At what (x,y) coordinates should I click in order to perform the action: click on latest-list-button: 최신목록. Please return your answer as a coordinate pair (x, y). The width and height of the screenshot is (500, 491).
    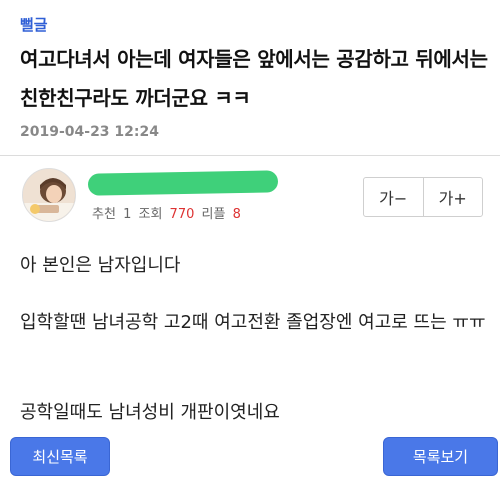
    Looking at the image, I should click on (60, 456).